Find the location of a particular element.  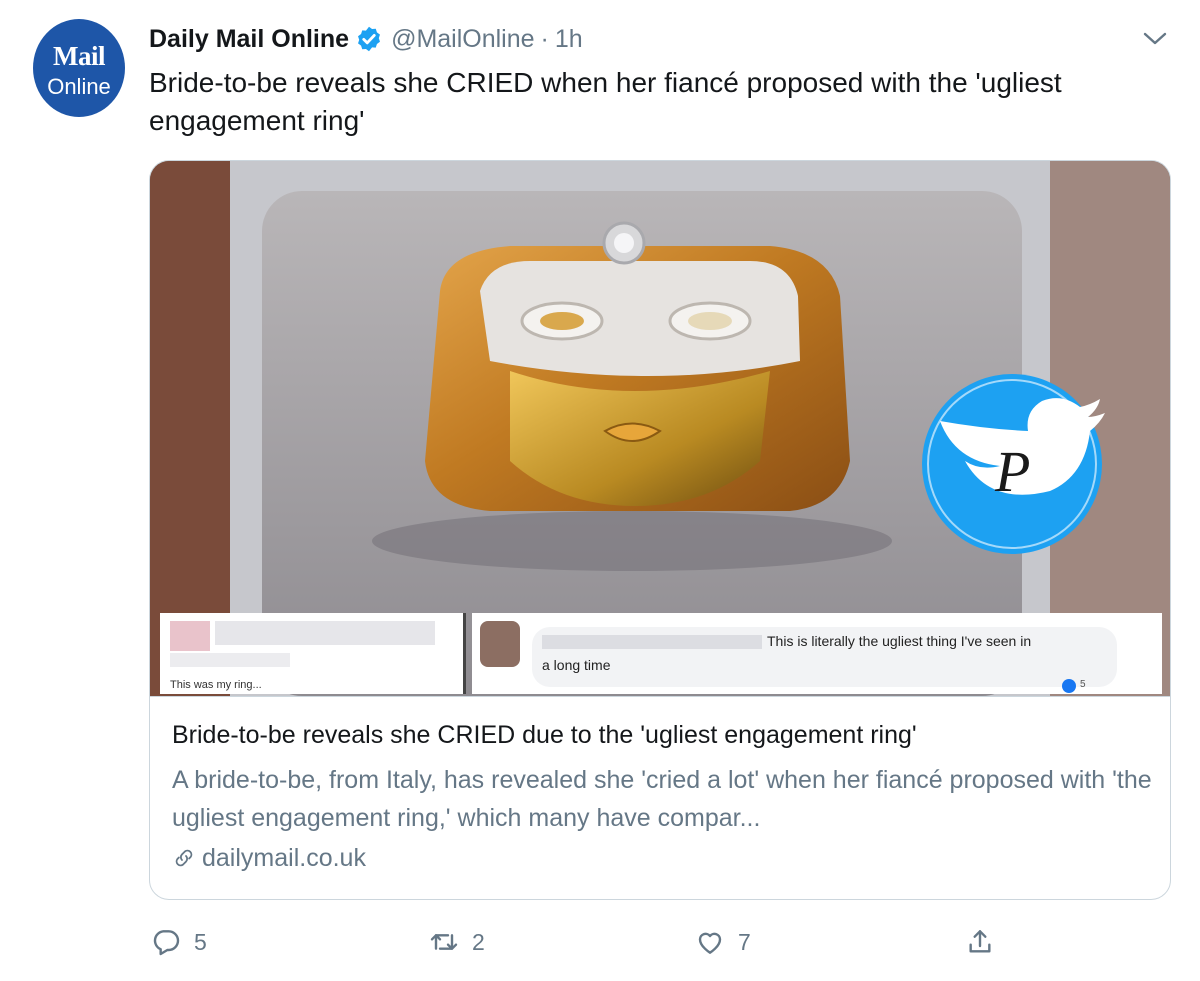

comment-line2: a long time is located at coordinates (576, 665).